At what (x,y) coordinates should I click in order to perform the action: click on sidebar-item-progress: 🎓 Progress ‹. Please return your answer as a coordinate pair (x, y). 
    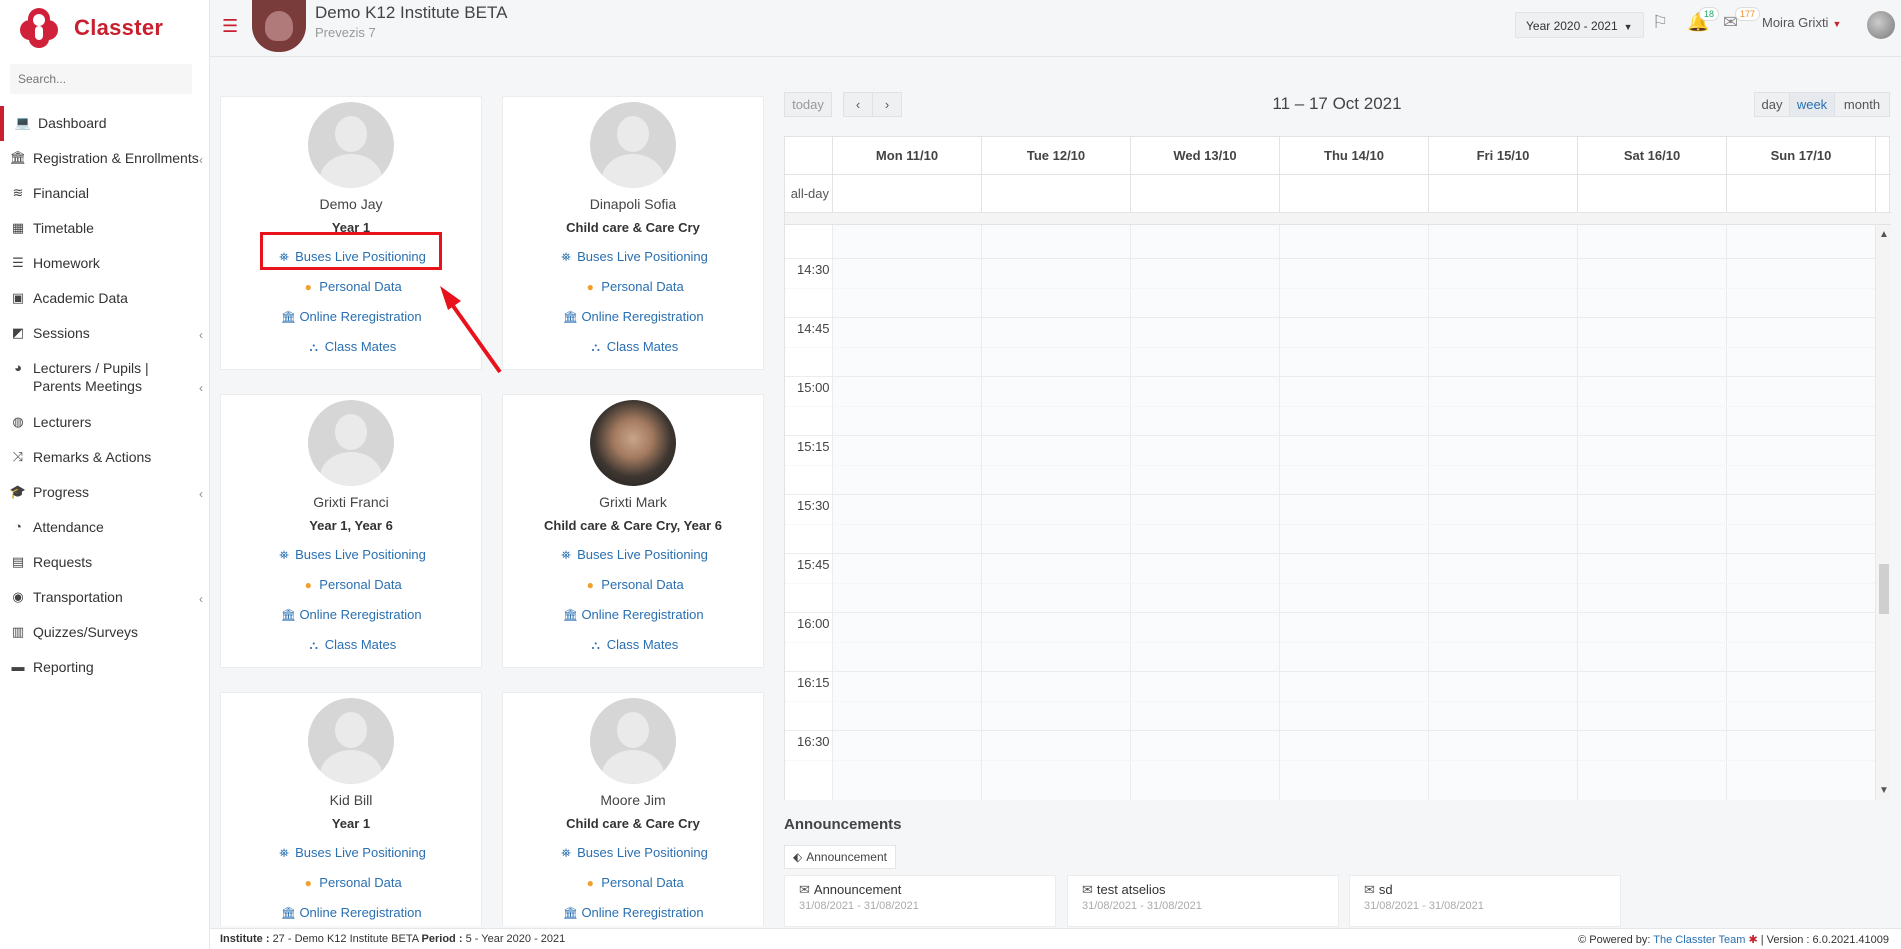
    Looking at the image, I should click on (104, 492).